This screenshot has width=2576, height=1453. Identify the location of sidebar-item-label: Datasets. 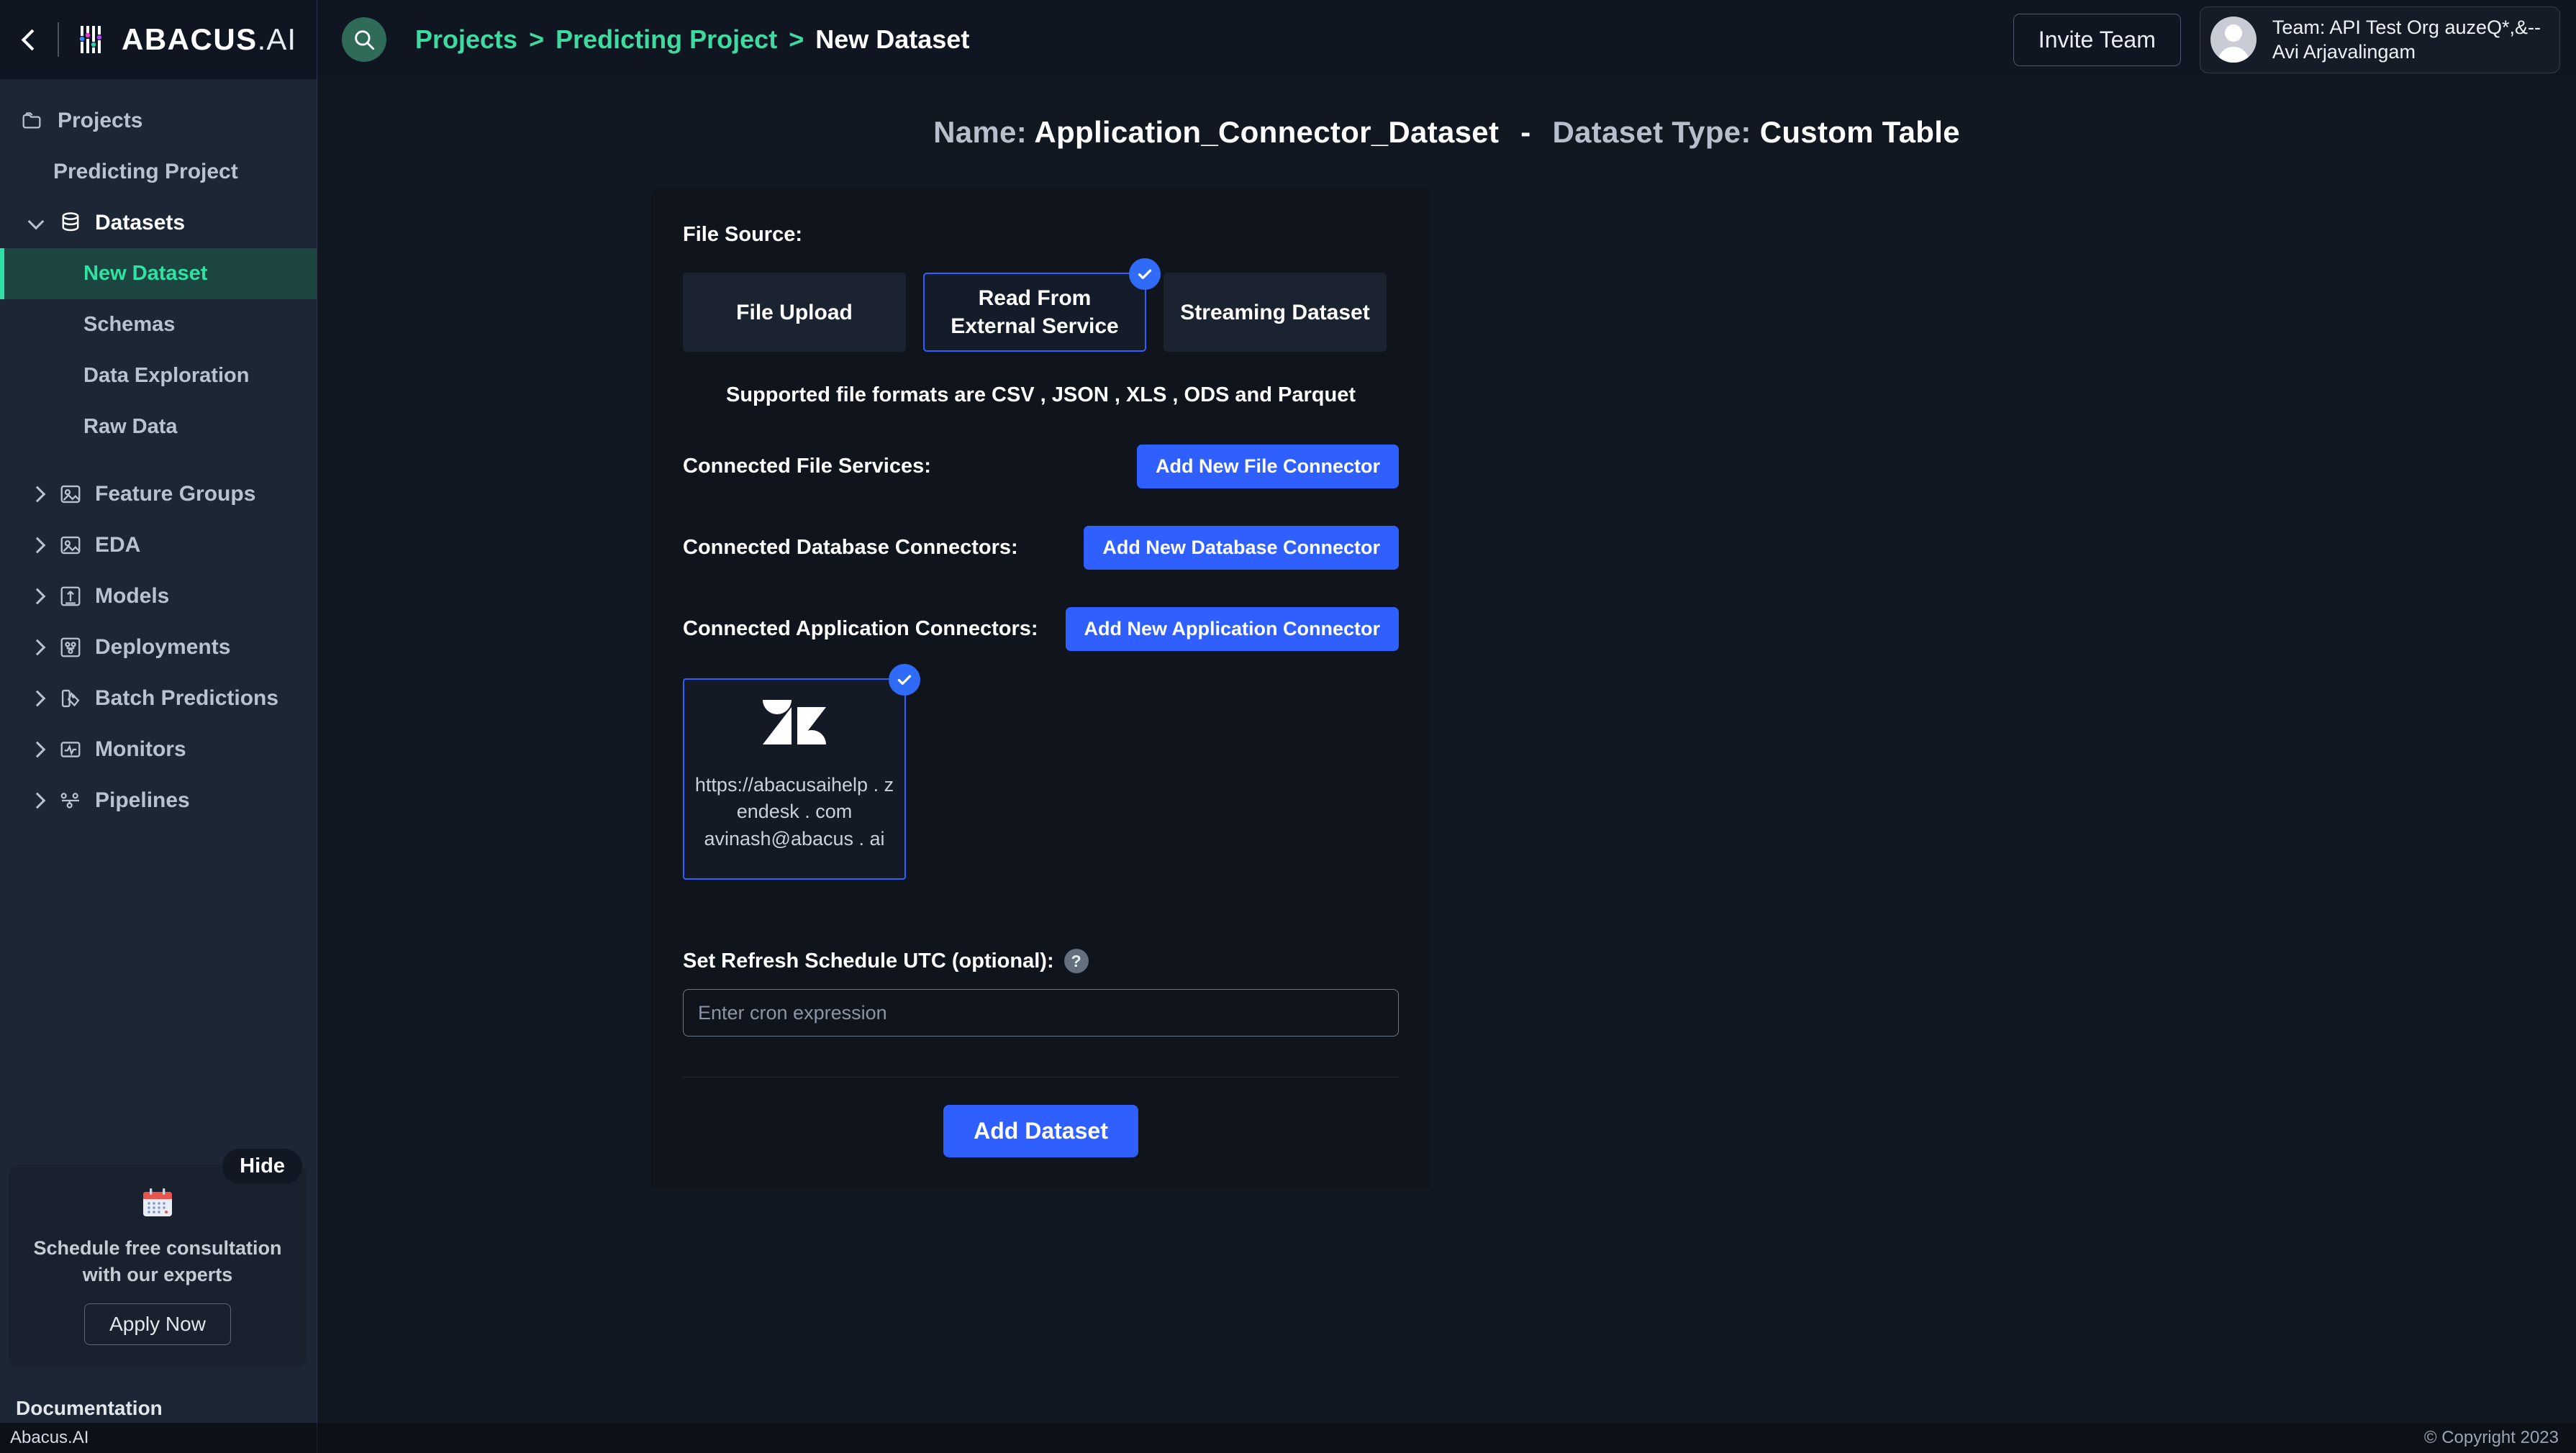
(140, 222).